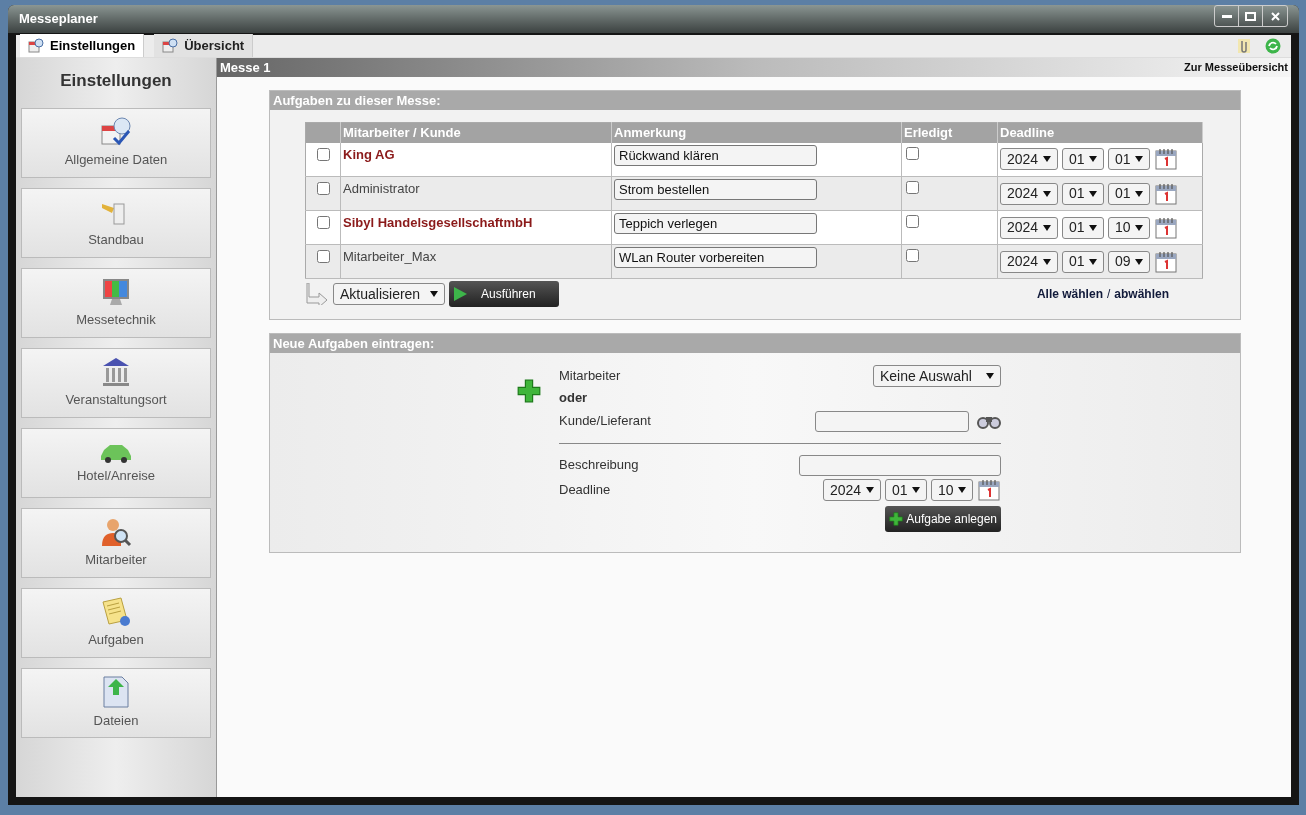 This screenshot has height=815, width=1306. I want to click on field-label: Kunde/Lieferant, so click(605, 421).